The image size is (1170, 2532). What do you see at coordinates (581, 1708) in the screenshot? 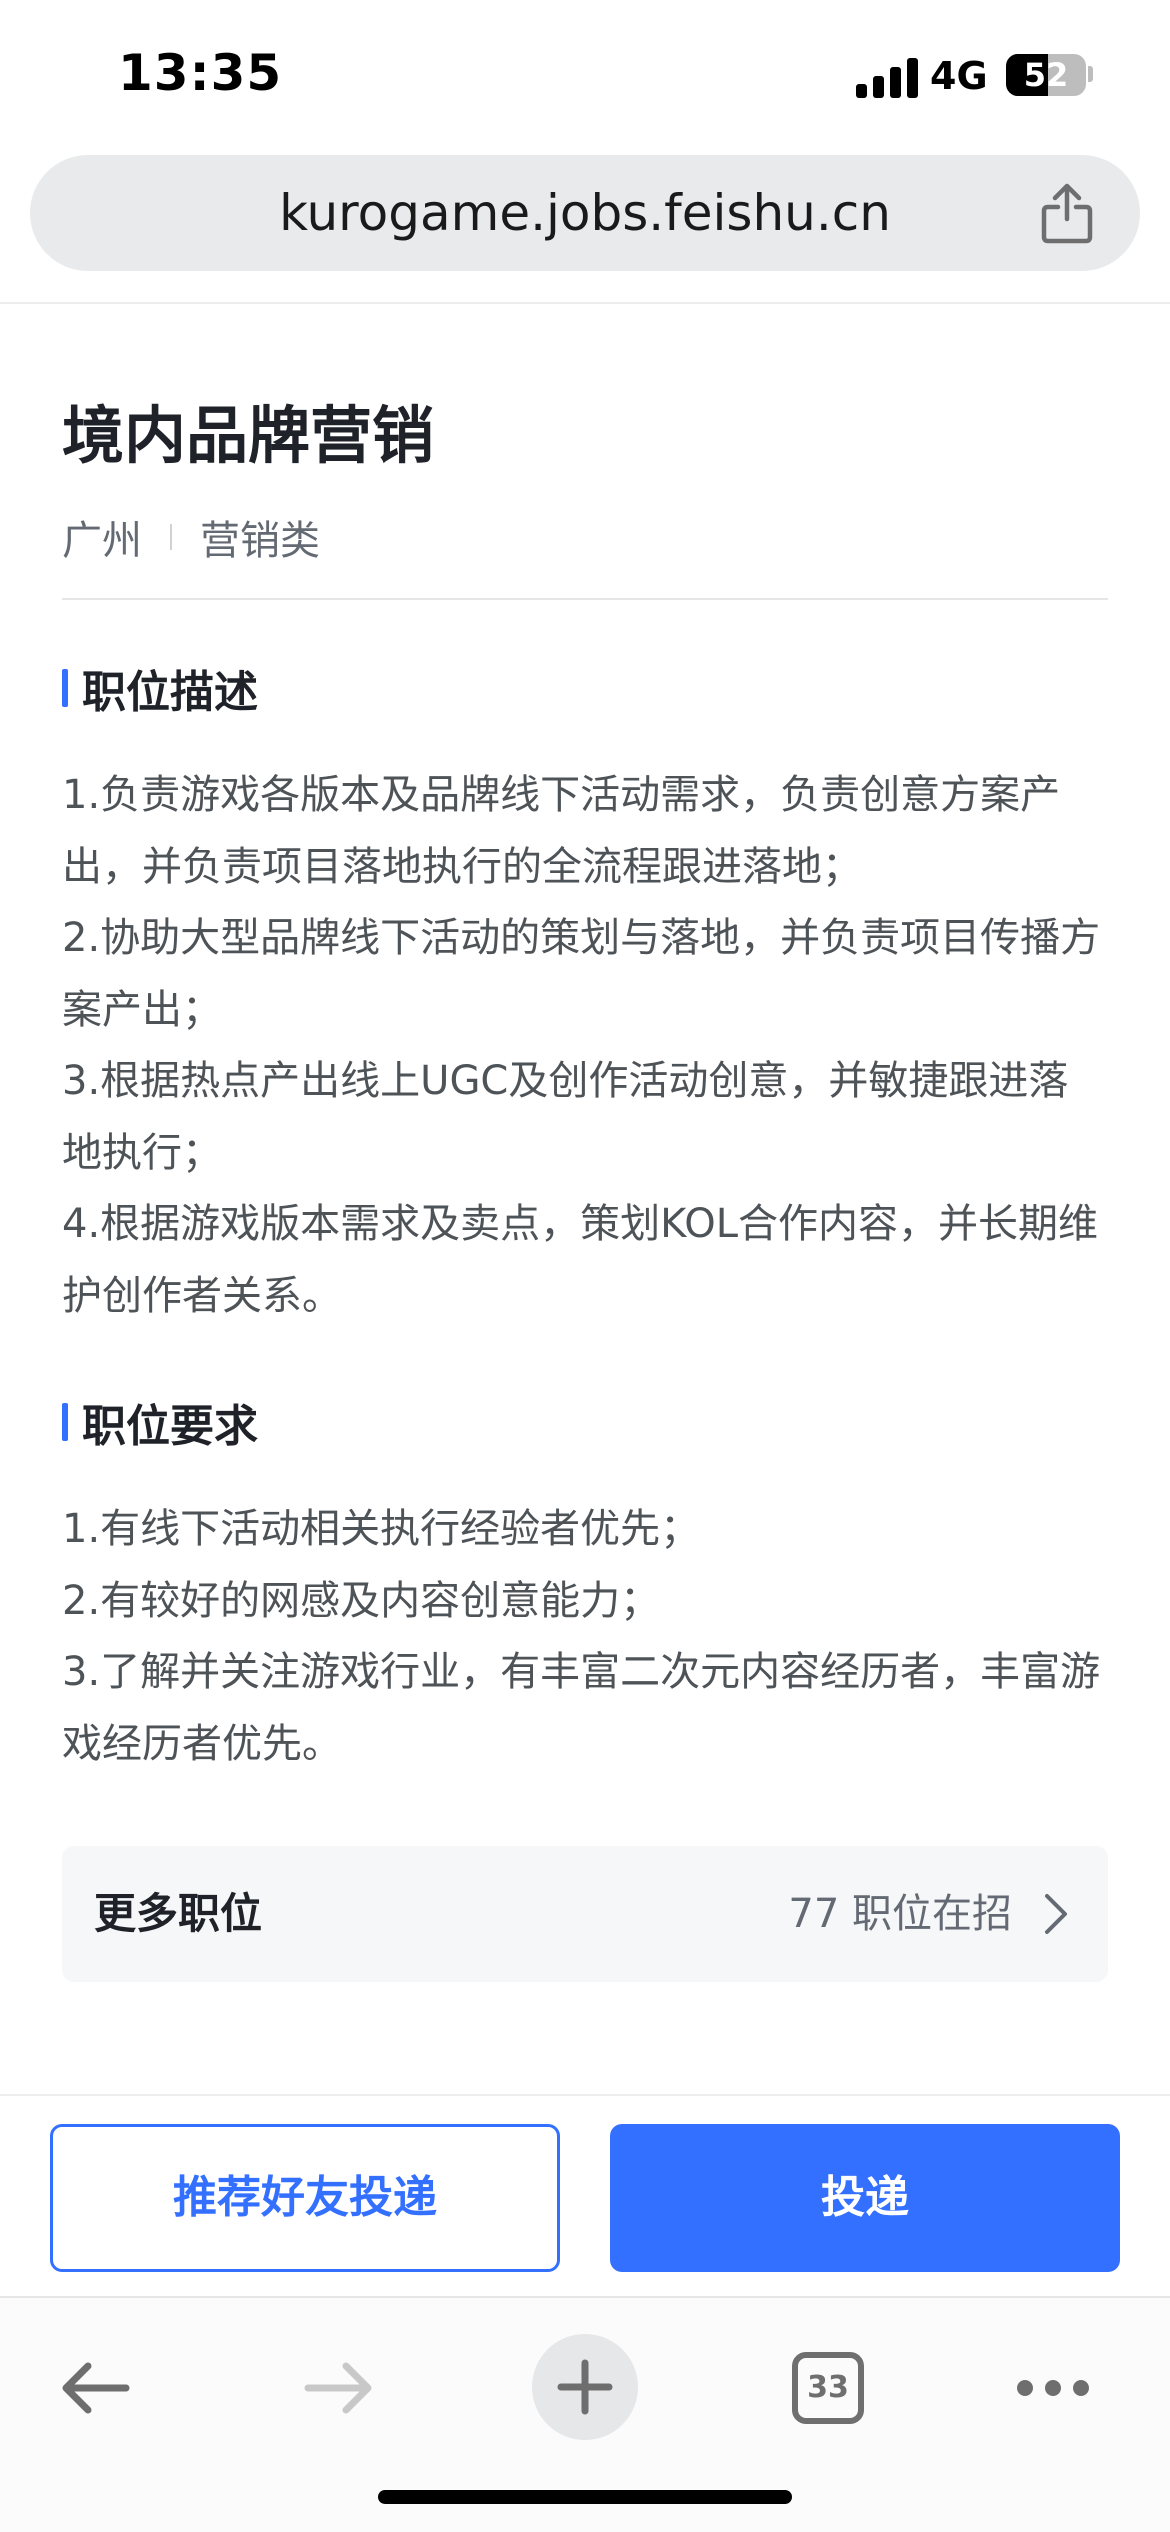
I see `requirement-line: 3.了解并关注游戏行业，有丰富二次元内容经历者，丰富游戏经历者优先。` at bounding box center [581, 1708].